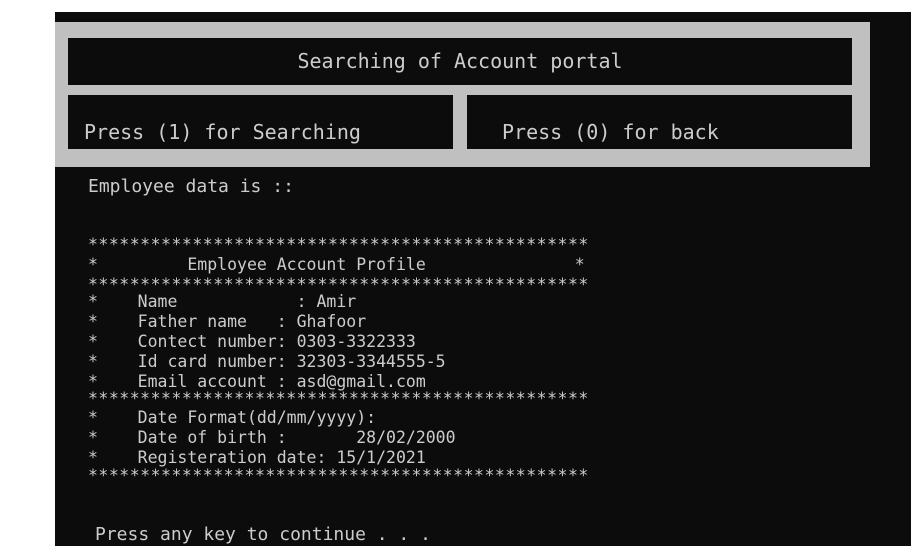  Describe the element at coordinates (252, 341) in the screenshot. I see `field-contact-number: * Contect number: 0303-3322333` at that location.